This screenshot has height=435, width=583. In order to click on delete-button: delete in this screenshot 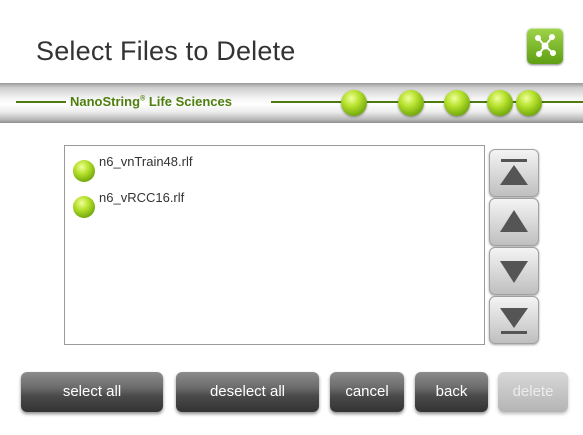, I will do `click(533, 392)`.